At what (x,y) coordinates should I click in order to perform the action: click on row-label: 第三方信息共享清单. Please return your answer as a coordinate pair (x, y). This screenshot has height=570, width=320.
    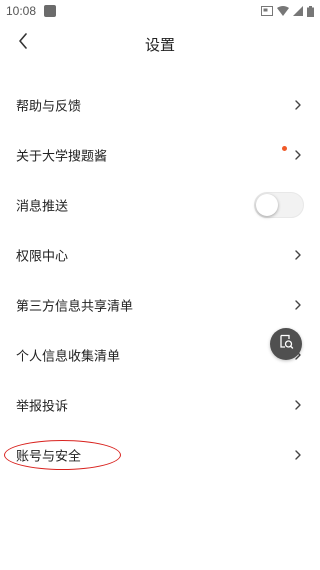
    Looking at the image, I should click on (75, 307).